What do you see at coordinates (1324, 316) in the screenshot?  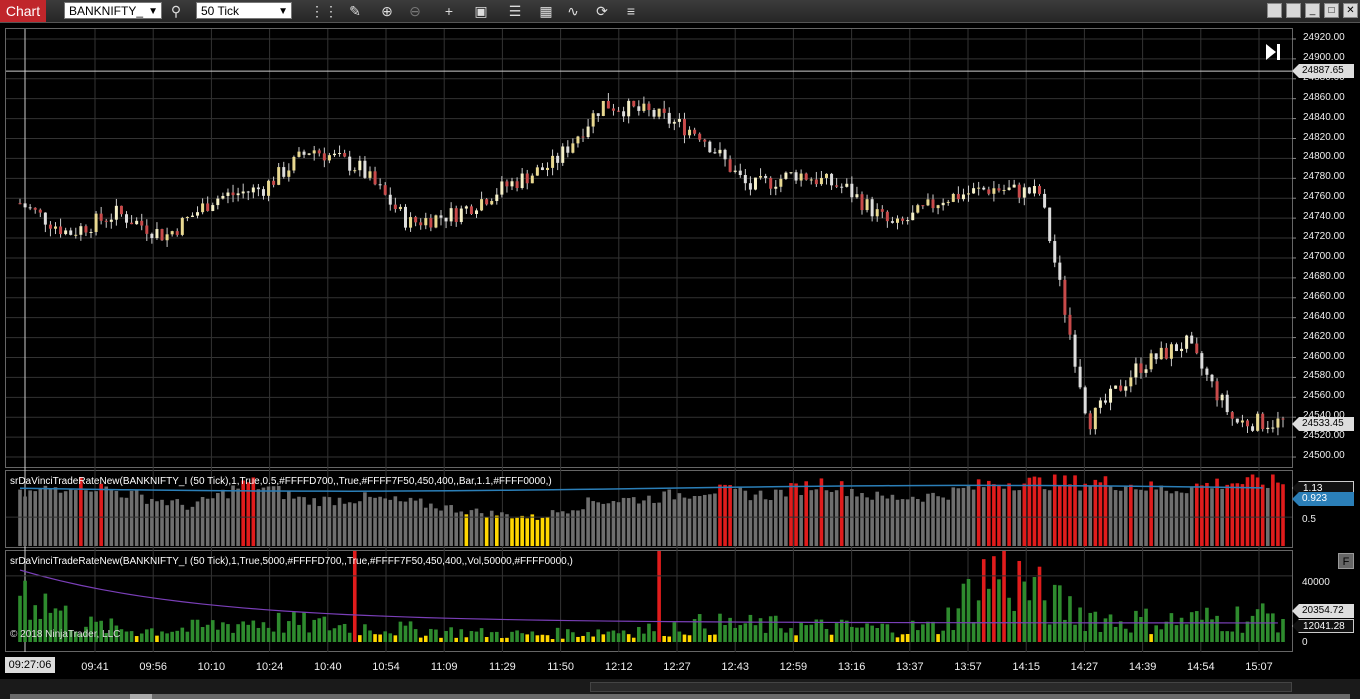 I see `price-label: 24640.00` at bounding box center [1324, 316].